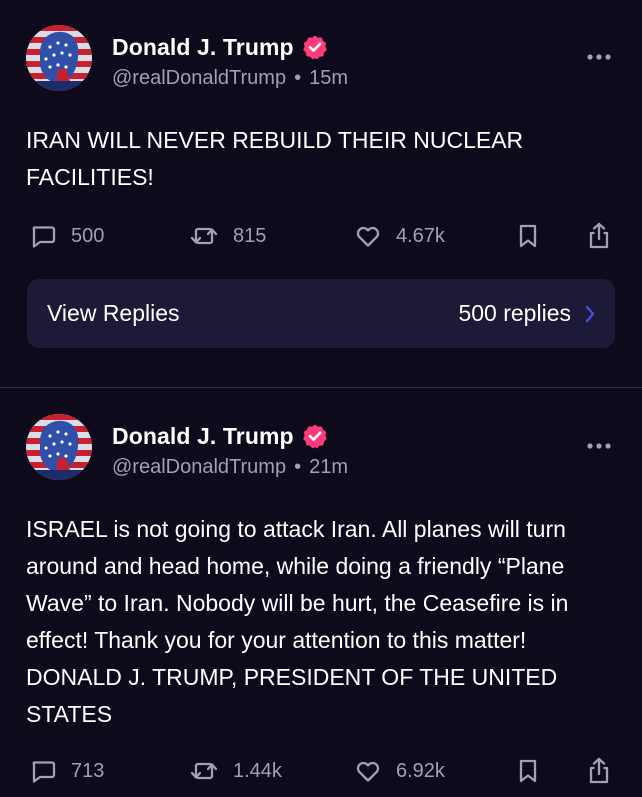 The image size is (642, 797). Describe the element at coordinates (420, 235) in the screenshot. I see `like-count: 4.67k` at that location.